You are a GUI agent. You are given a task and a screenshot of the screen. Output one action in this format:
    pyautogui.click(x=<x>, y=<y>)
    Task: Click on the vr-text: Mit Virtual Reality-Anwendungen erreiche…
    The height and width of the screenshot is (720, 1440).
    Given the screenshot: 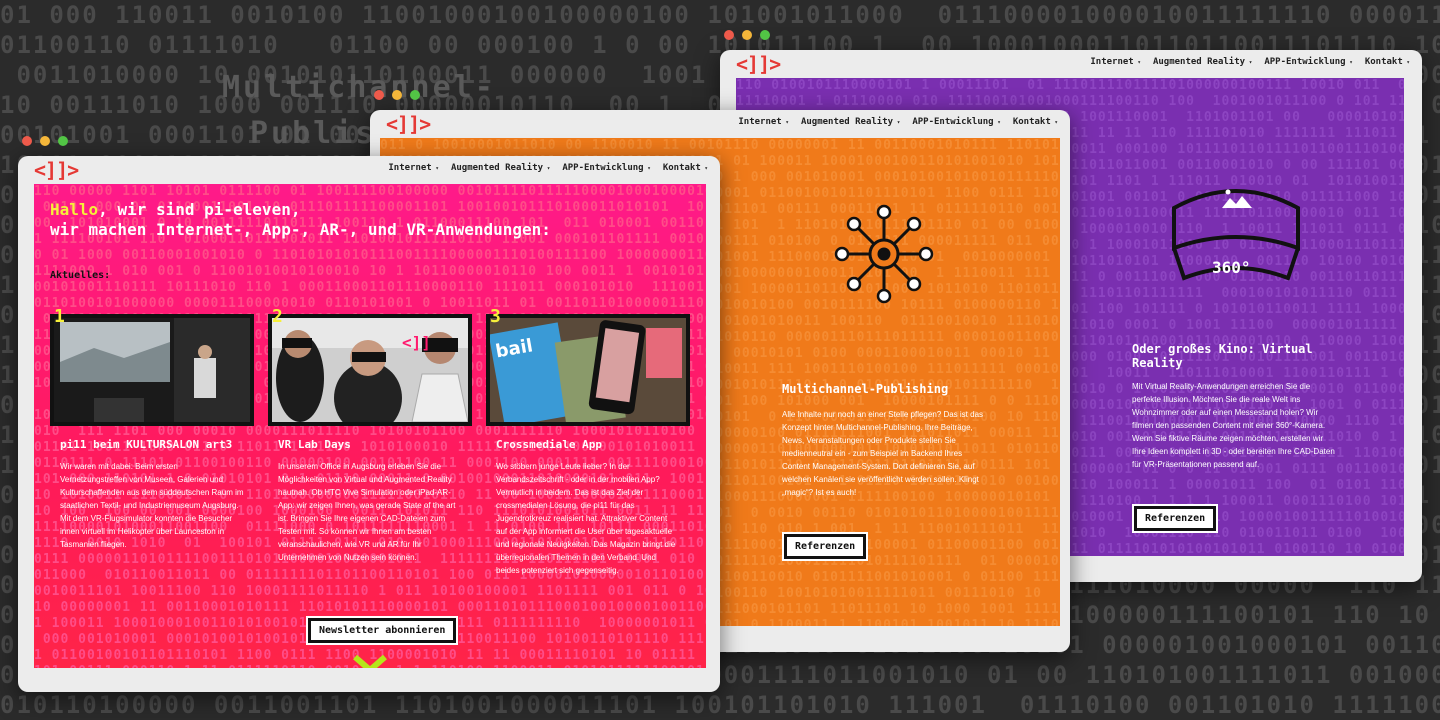 What is the action you would take?
    pyautogui.click(x=1233, y=425)
    